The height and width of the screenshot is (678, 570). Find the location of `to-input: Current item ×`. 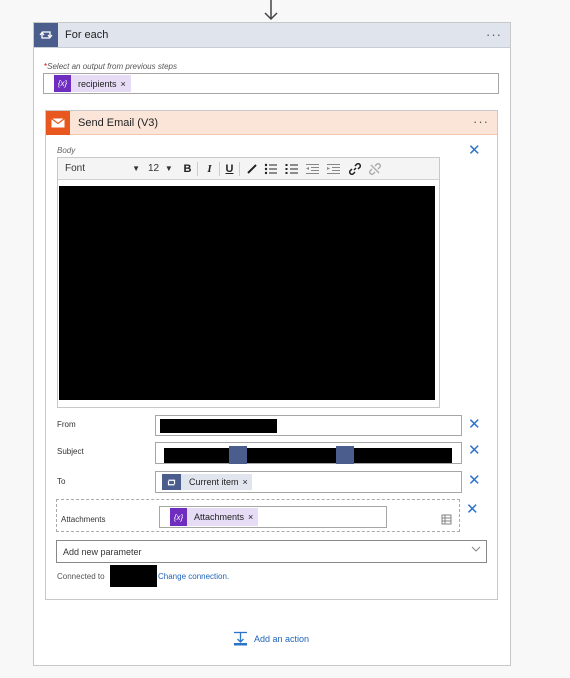

to-input: Current item × is located at coordinates (308, 482).